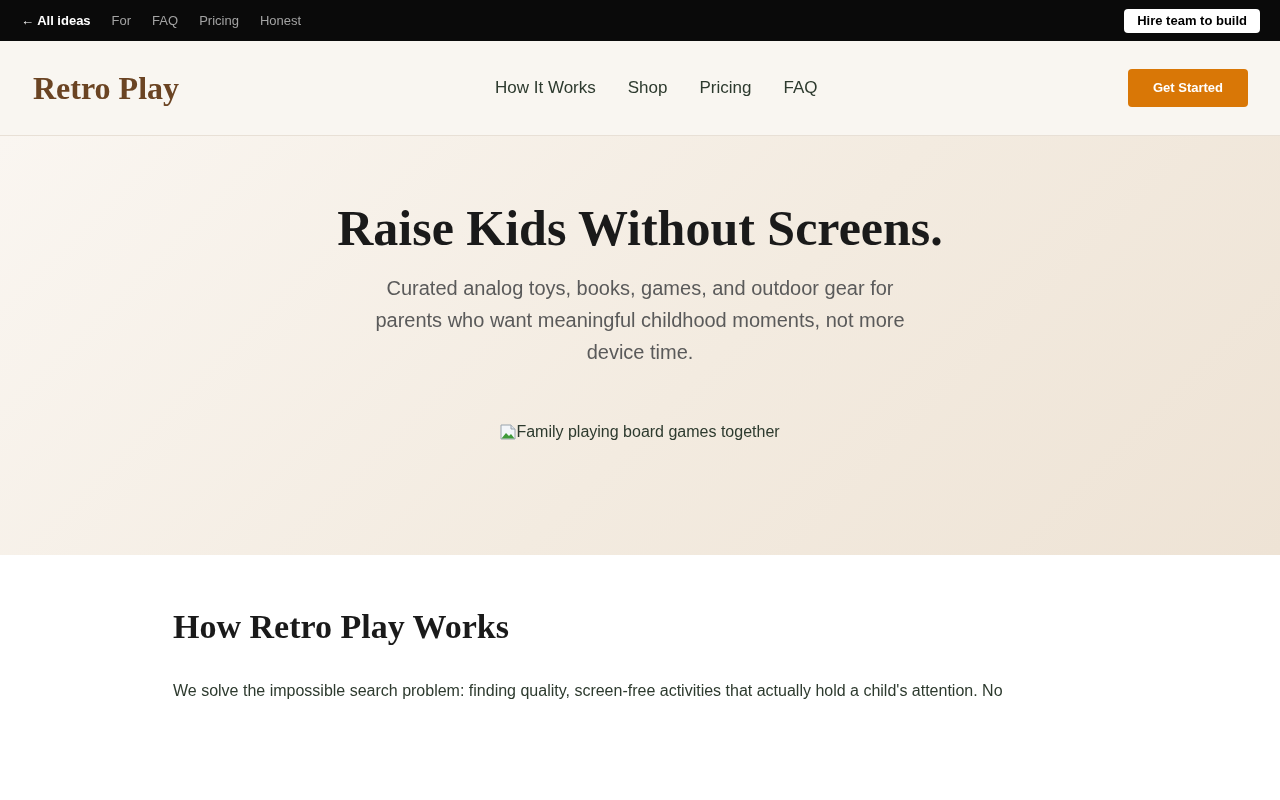 The width and height of the screenshot is (1280, 800). What do you see at coordinates (545, 88) in the screenshot?
I see `nav-link: How It Works` at bounding box center [545, 88].